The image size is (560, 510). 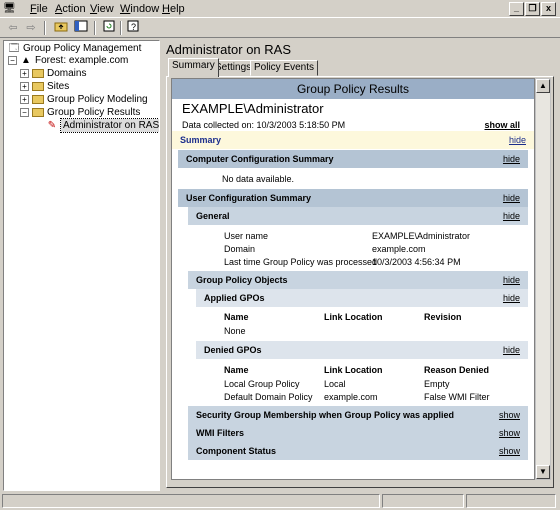 What do you see at coordinates (362, 298) in the screenshot?
I see `section-applied-gpos: Applied GPOs hide` at bounding box center [362, 298].